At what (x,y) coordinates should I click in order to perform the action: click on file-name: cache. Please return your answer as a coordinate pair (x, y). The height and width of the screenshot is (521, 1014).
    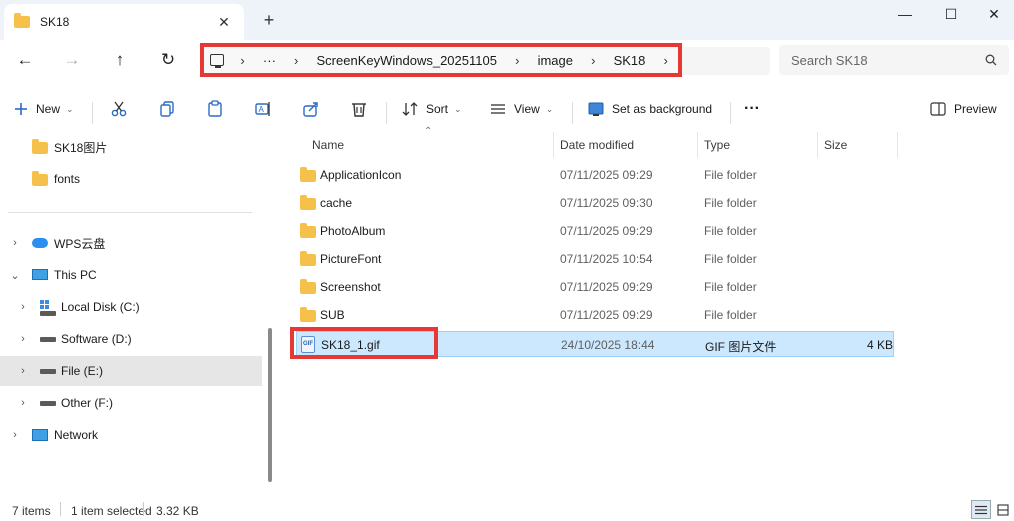
    Looking at the image, I should click on (336, 203).